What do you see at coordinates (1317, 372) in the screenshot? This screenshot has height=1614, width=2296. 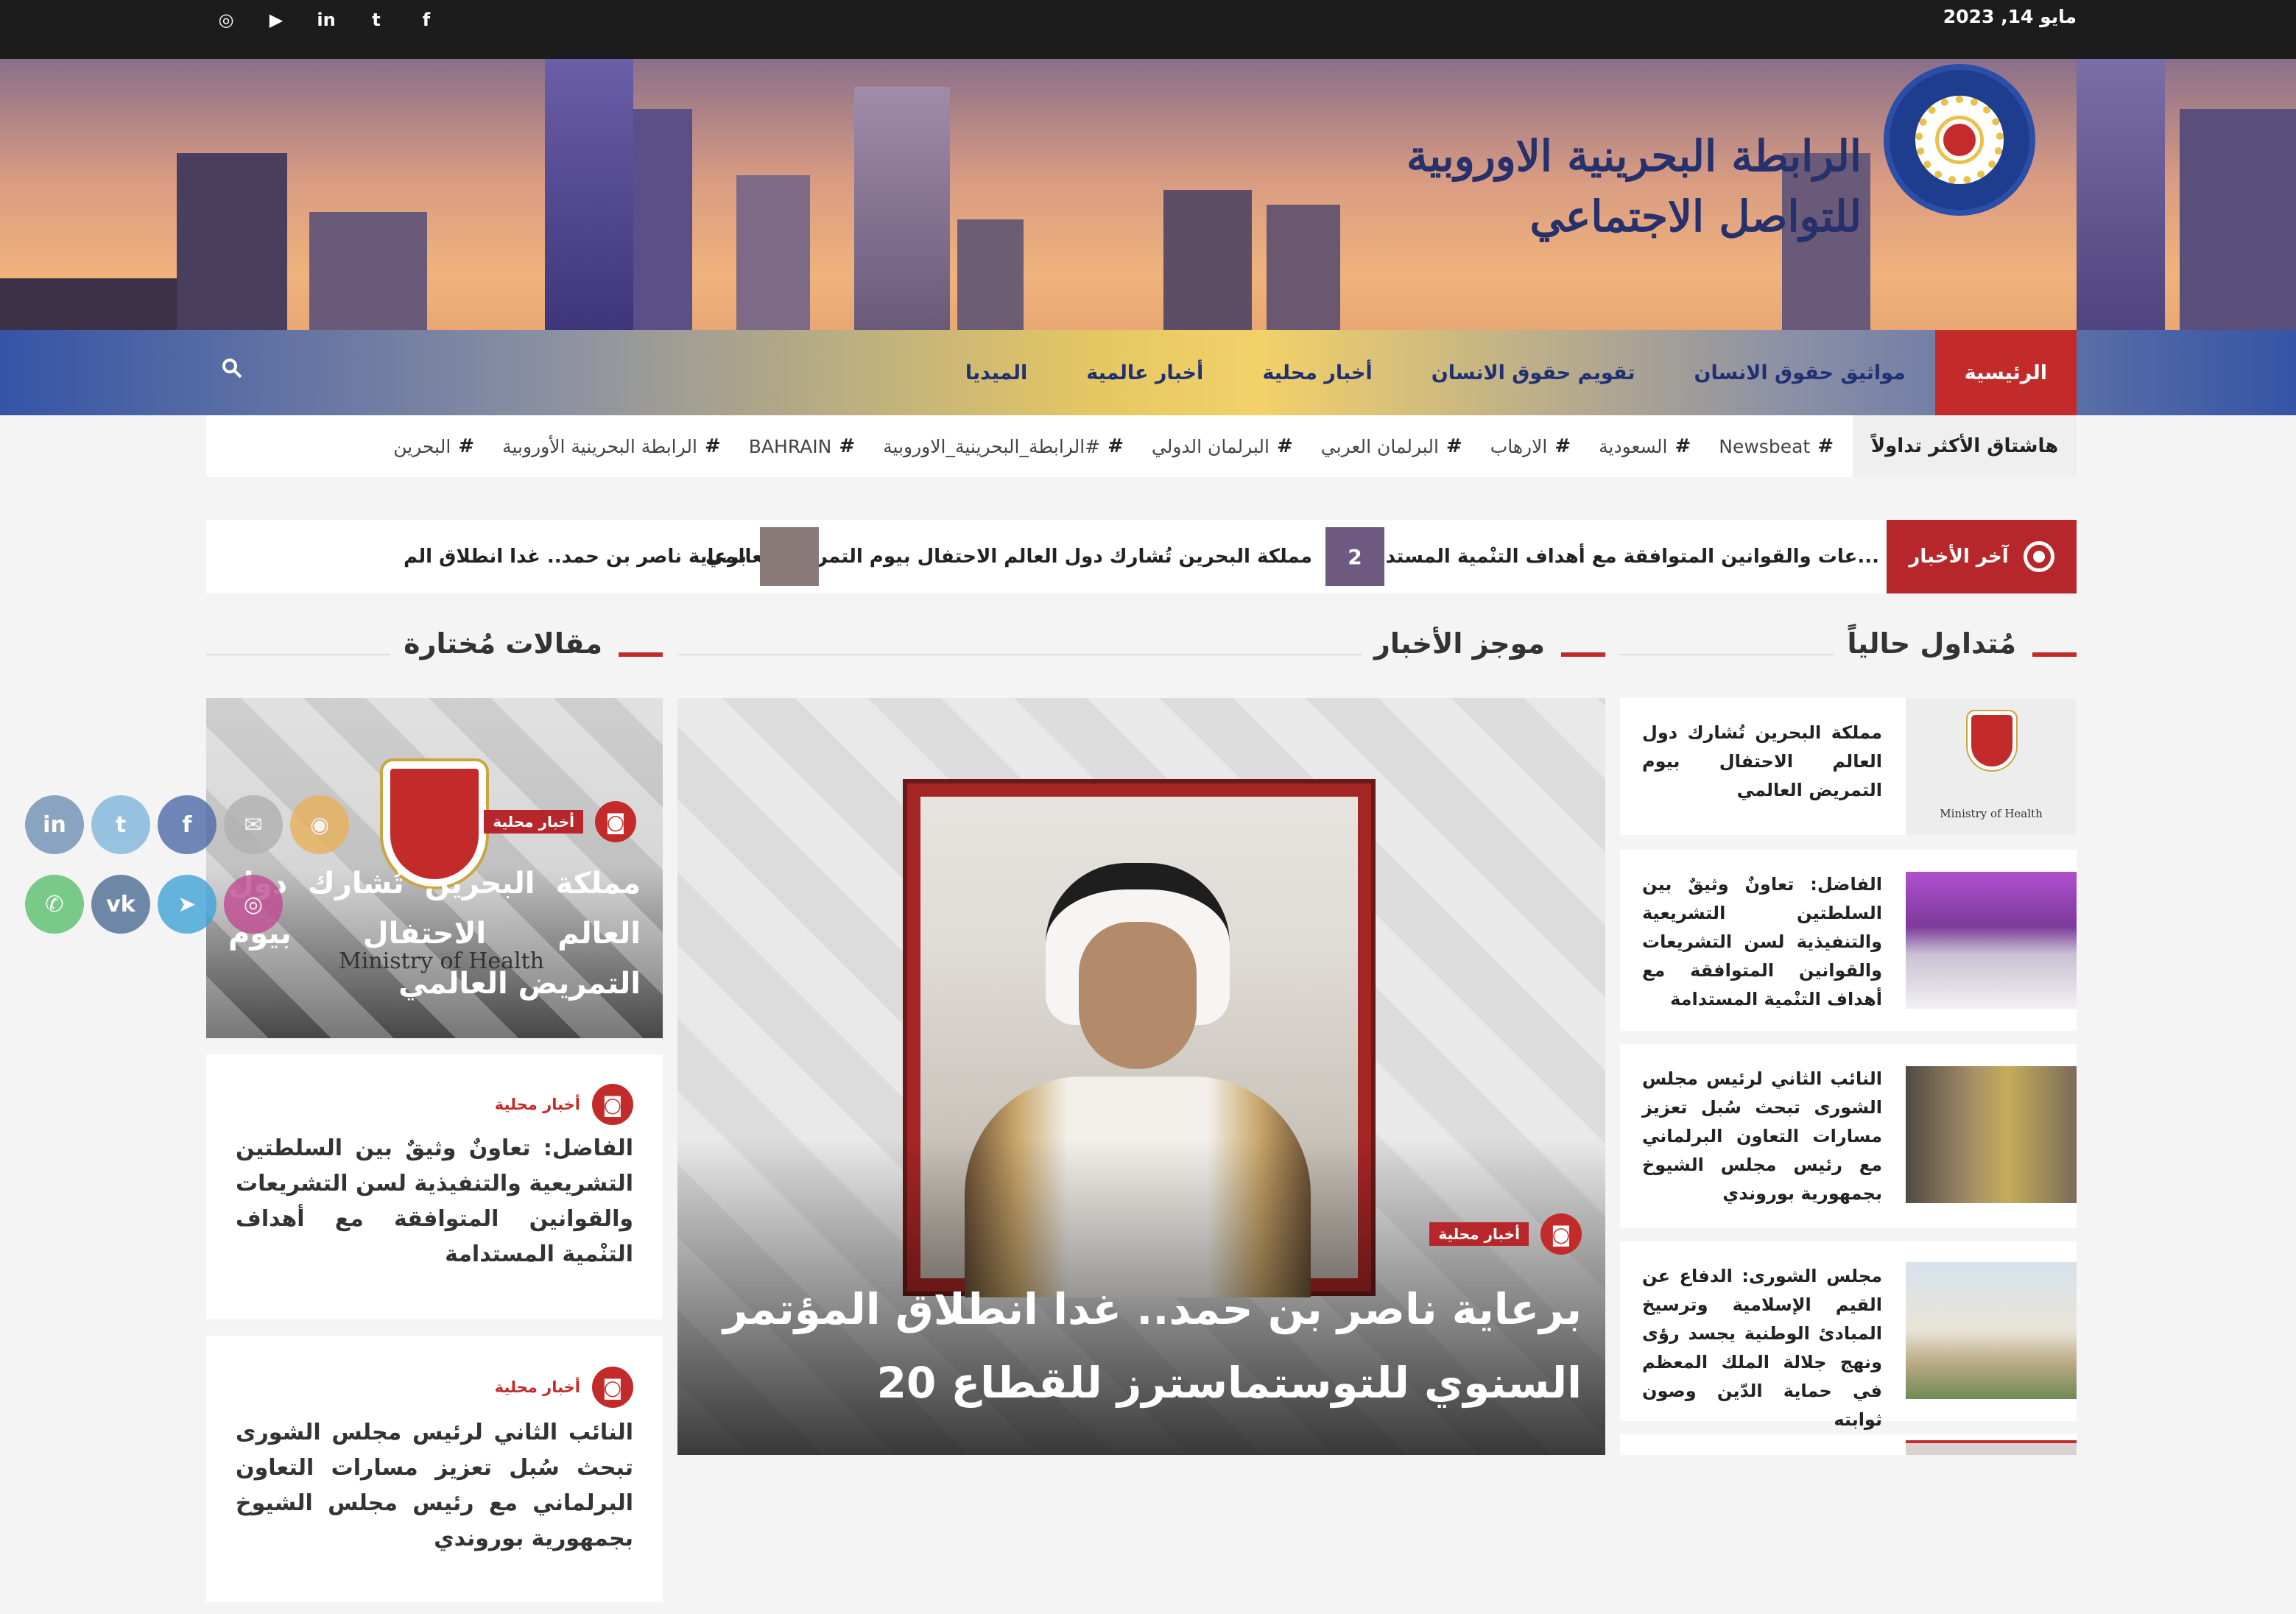 I see `nav-item-local-news: أخبار محلية` at bounding box center [1317, 372].